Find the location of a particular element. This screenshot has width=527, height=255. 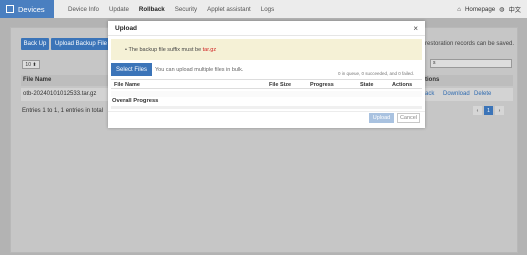

home-icon: ⌂ is located at coordinates (459, 9).